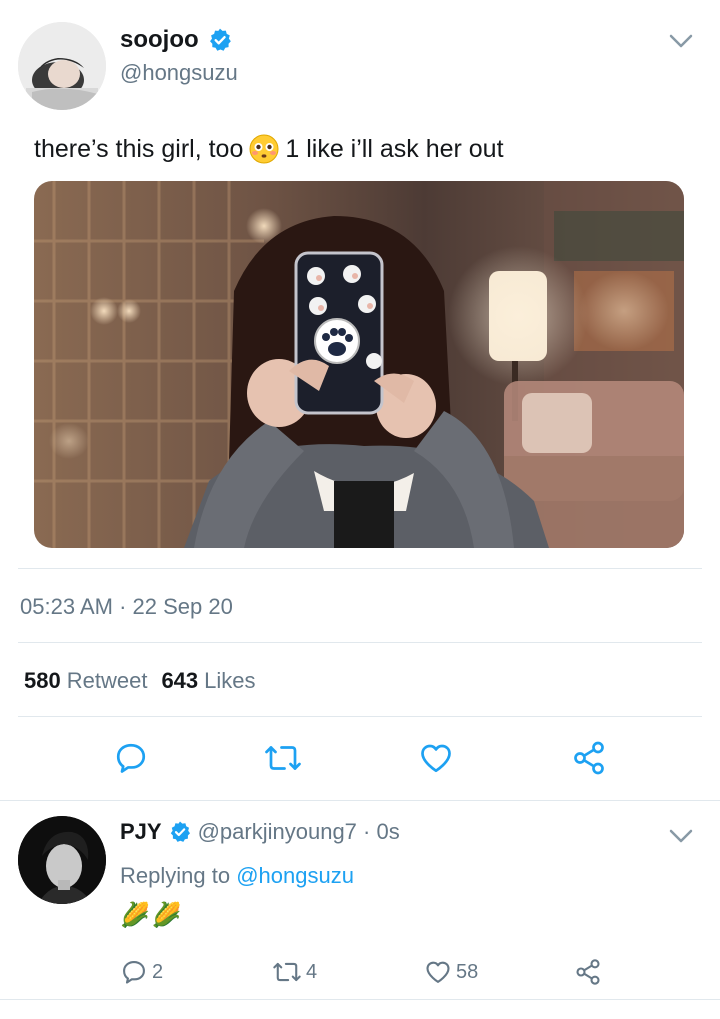 This screenshot has height=1019, width=720. I want to click on tweet-text-part-1: there’s this girl, too, so click(139, 148).